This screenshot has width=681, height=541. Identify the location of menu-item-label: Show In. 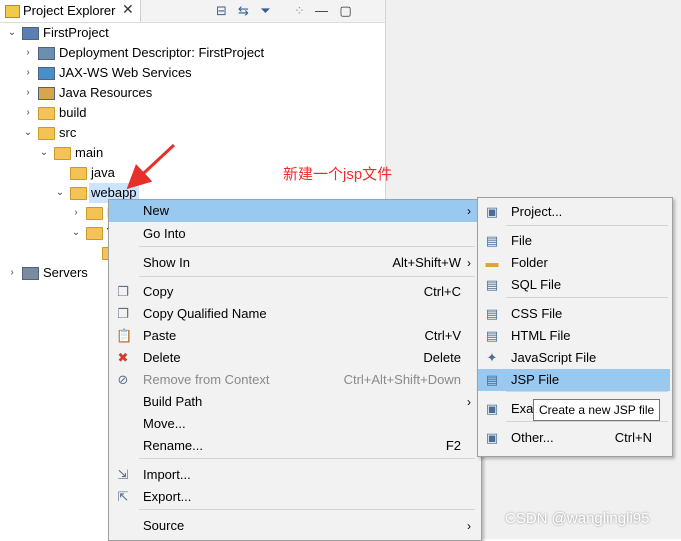
(166, 262).